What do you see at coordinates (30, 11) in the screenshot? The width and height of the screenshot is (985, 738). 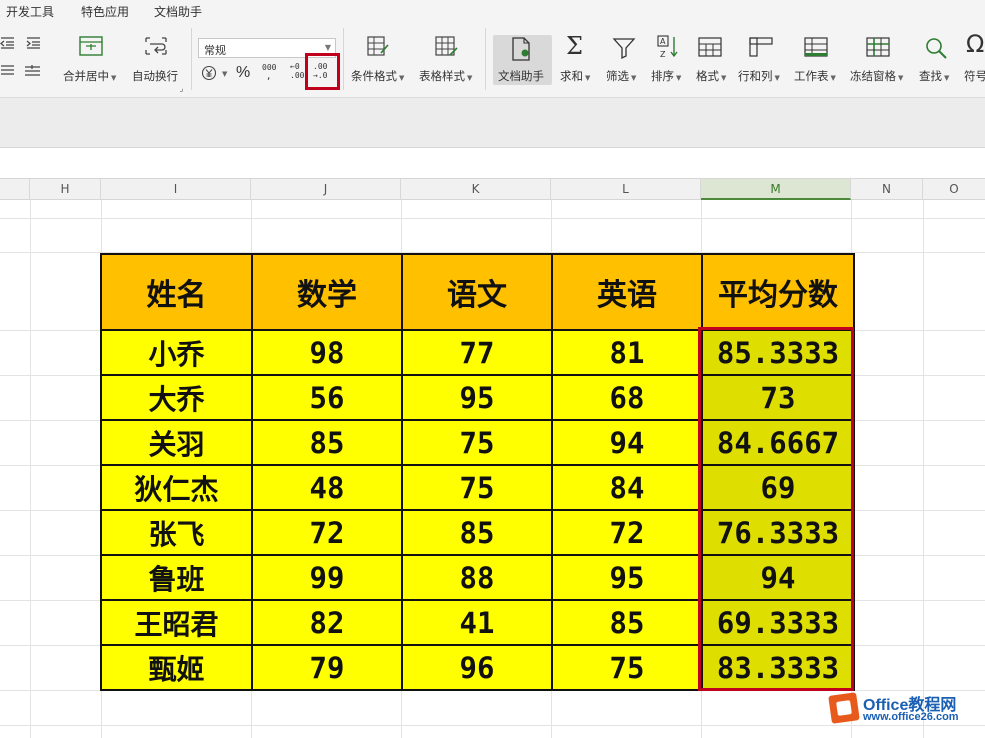 I see `menu-tab-developer-tools: 开发工具` at bounding box center [30, 11].